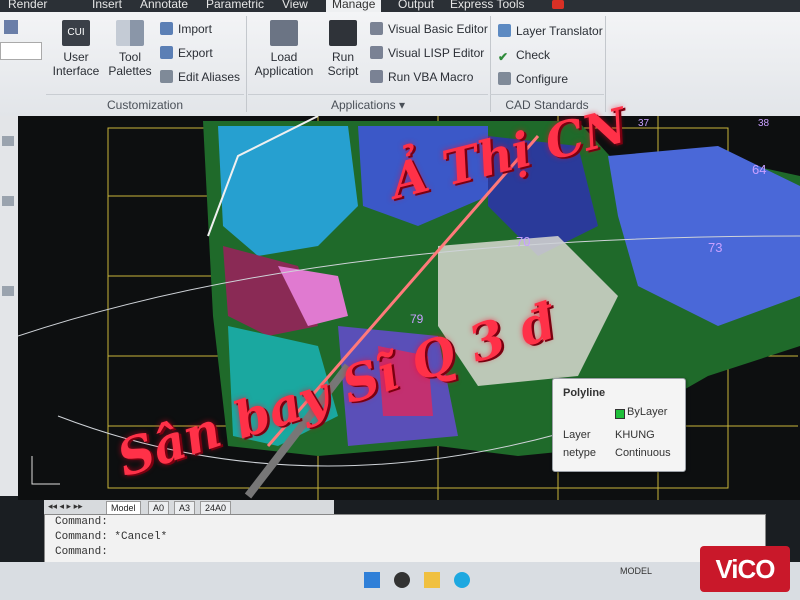 This screenshot has width=800, height=600. Describe the element at coordinates (584, 393) in the screenshot. I see `tooltip-title: Polyline` at that location.